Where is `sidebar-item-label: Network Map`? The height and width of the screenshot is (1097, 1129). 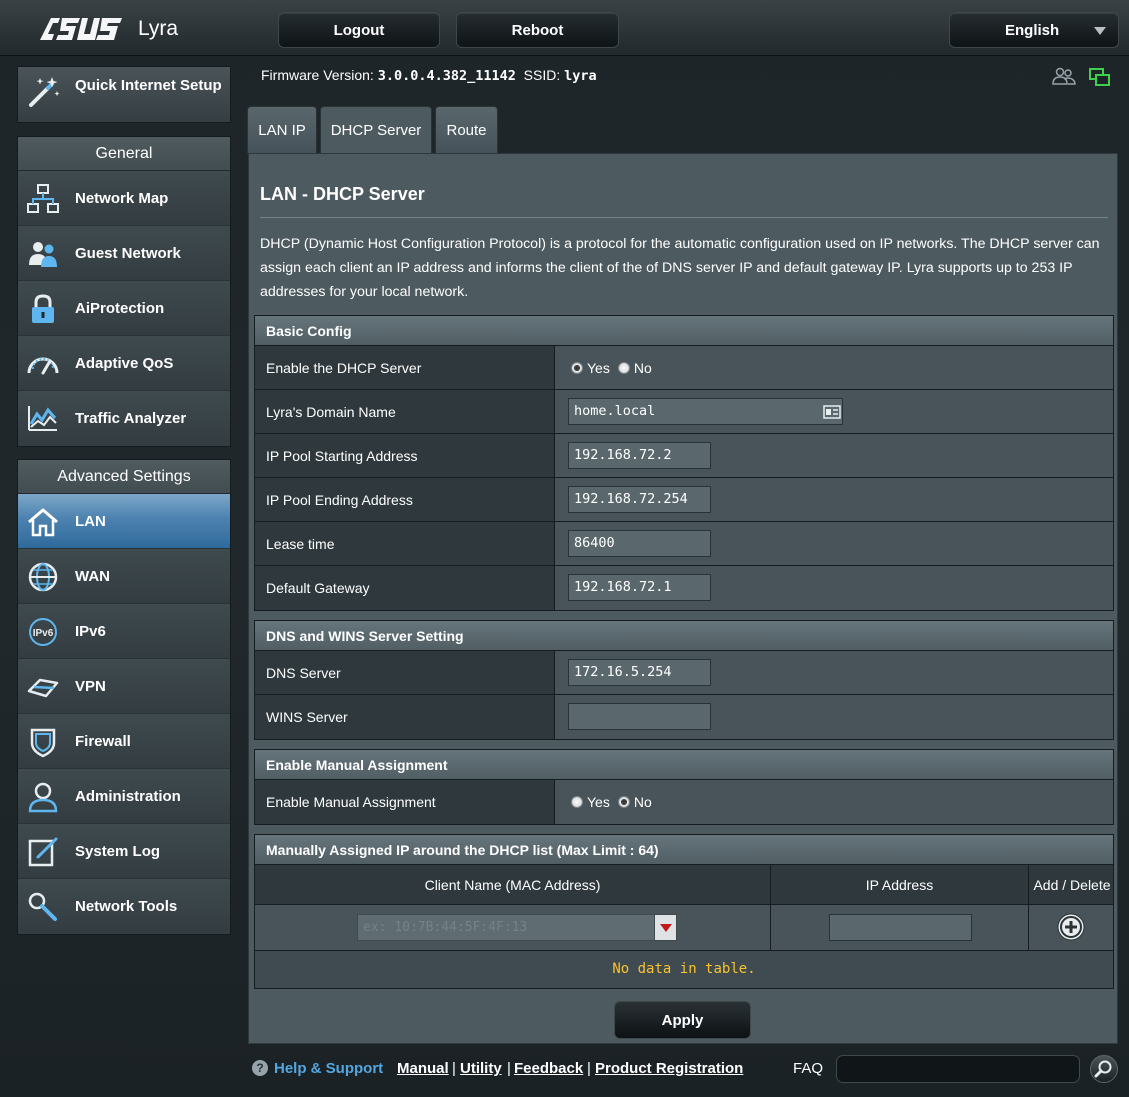
sidebar-item-label: Network Map is located at coordinates (122, 198).